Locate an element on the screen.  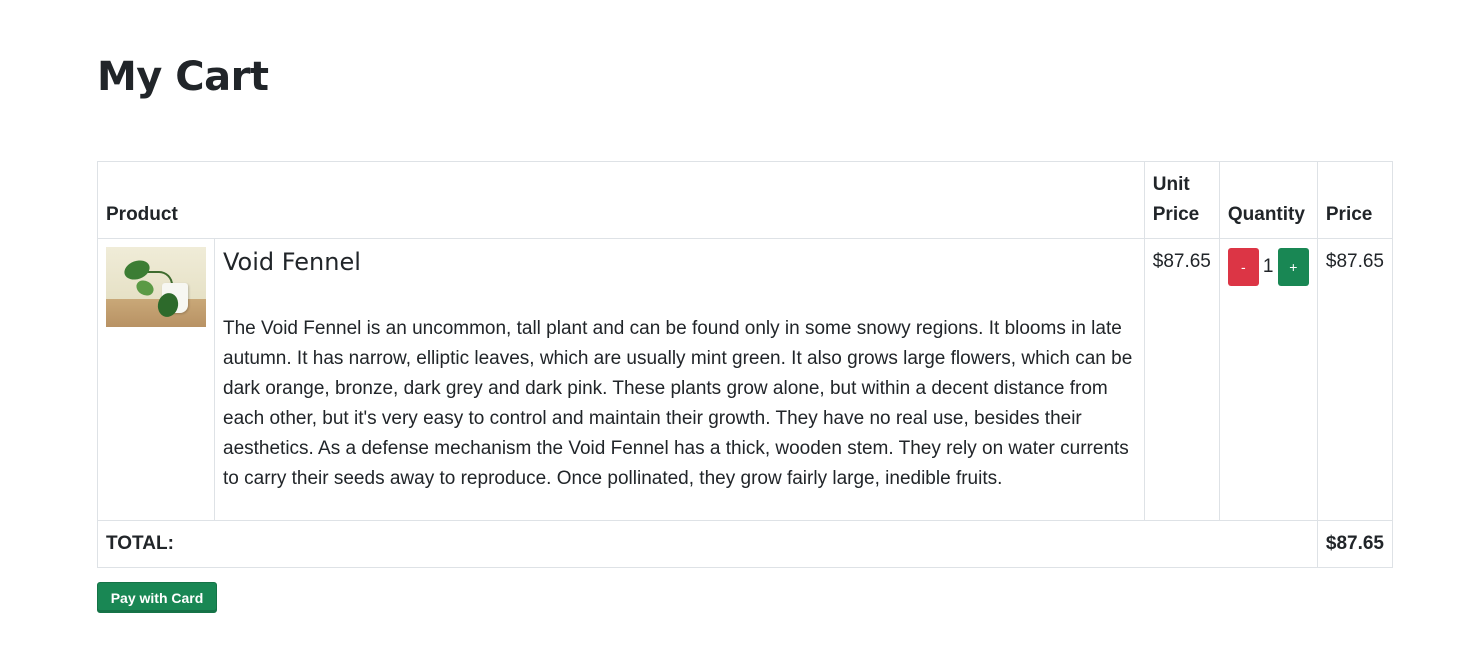
price-cell: $87.65 is located at coordinates (1355, 379).